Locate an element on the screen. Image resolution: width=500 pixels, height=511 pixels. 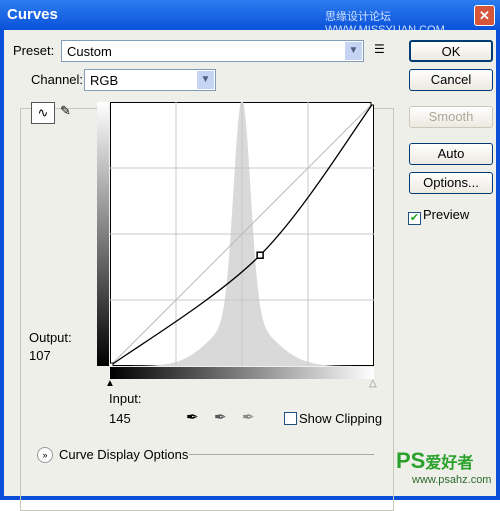
ok-button: OK is located at coordinates (451, 51).